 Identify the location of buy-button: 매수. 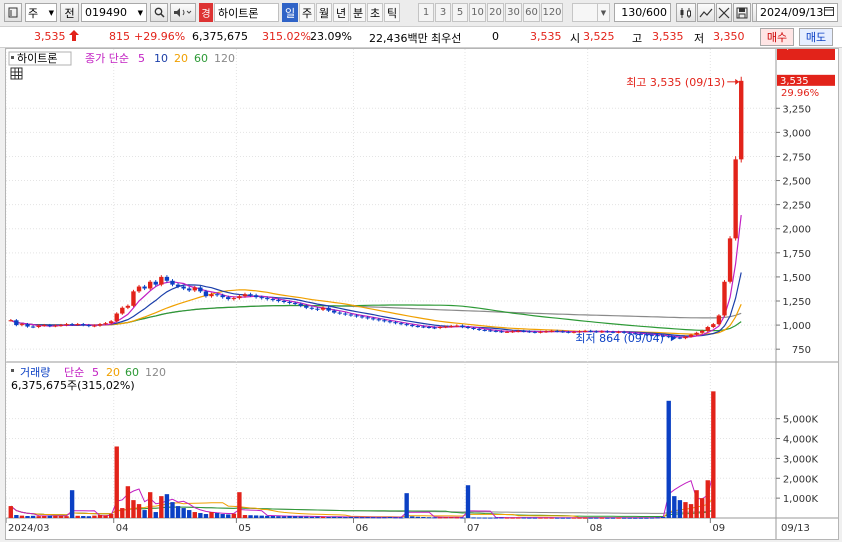
(777, 37).